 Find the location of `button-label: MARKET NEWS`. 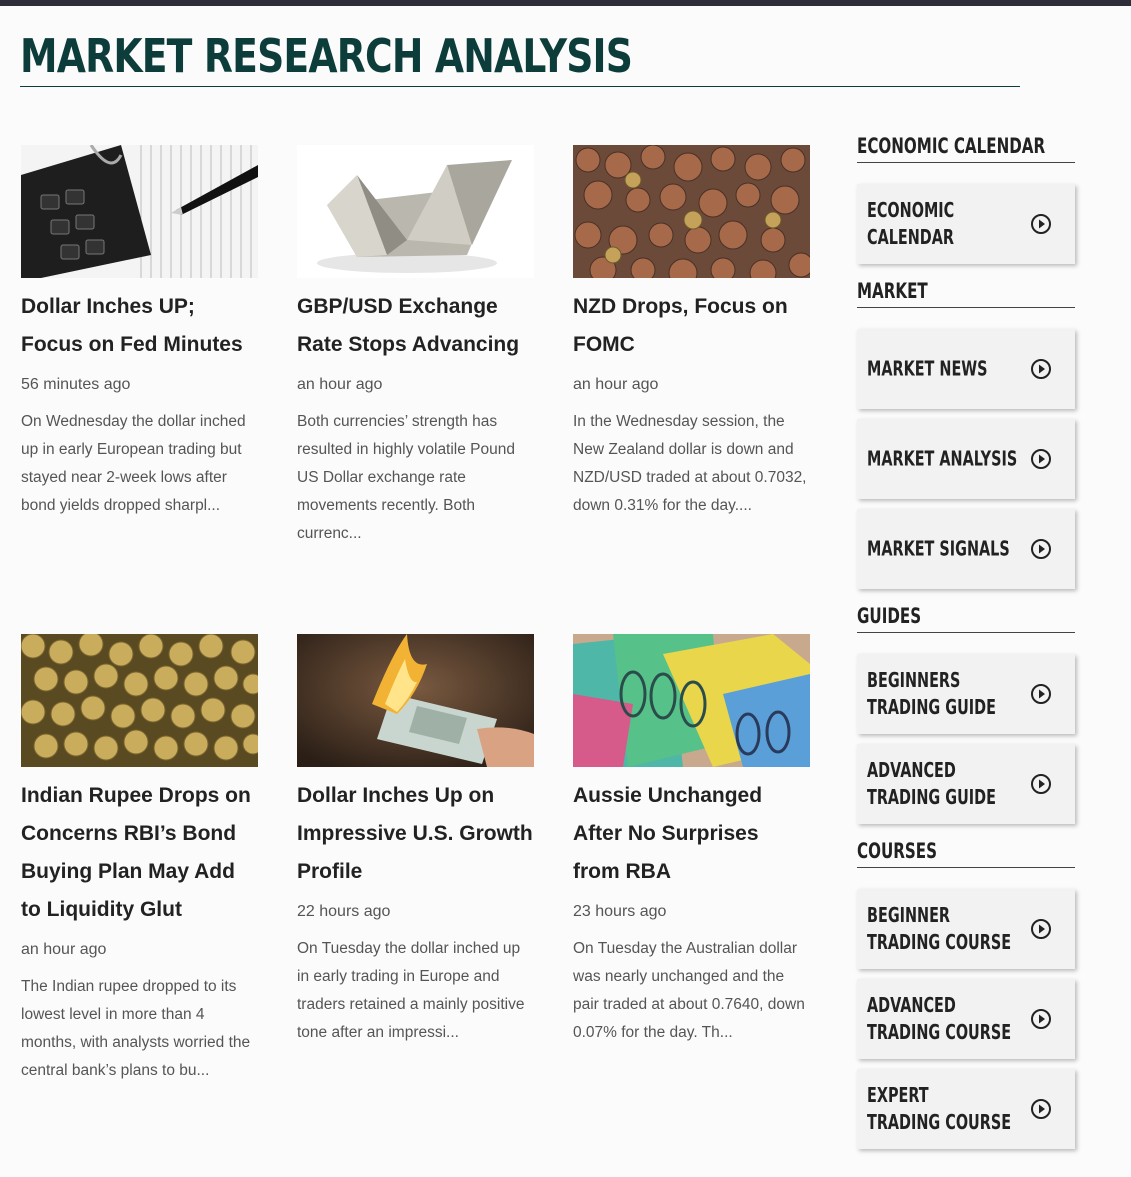

button-label: MARKET NEWS is located at coordinates (927, 368).